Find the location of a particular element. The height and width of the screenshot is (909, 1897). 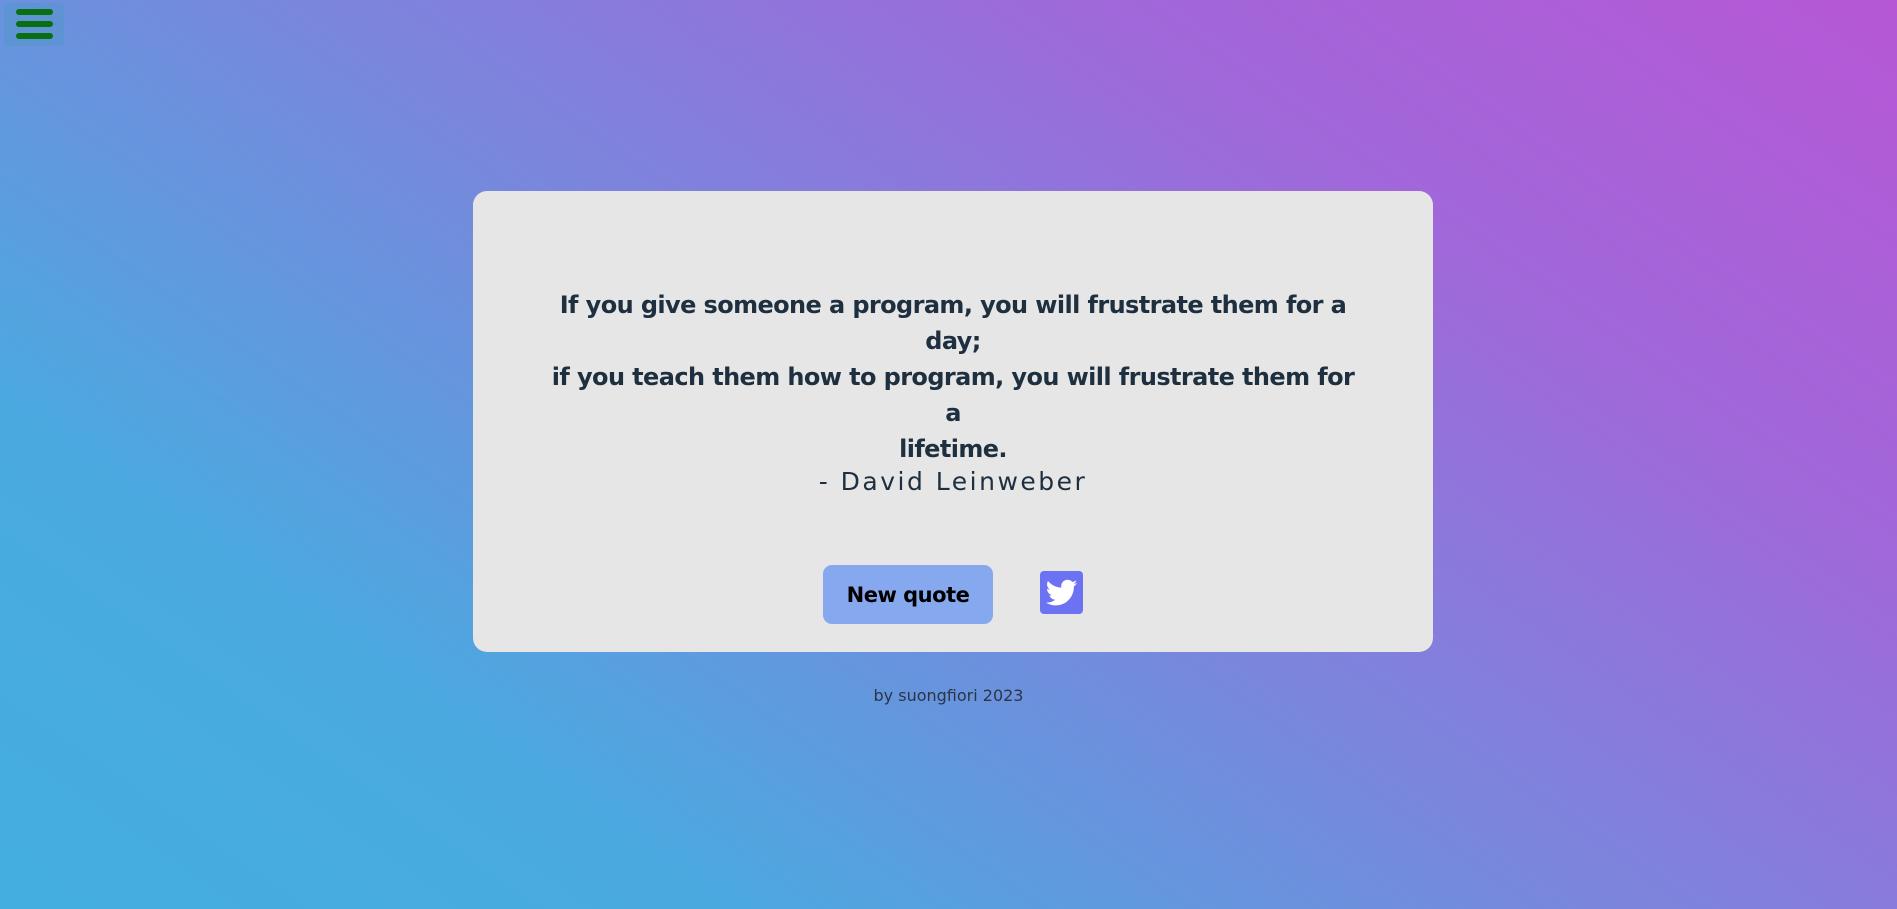

twitter-icon is located at coordinates (1061, 592).